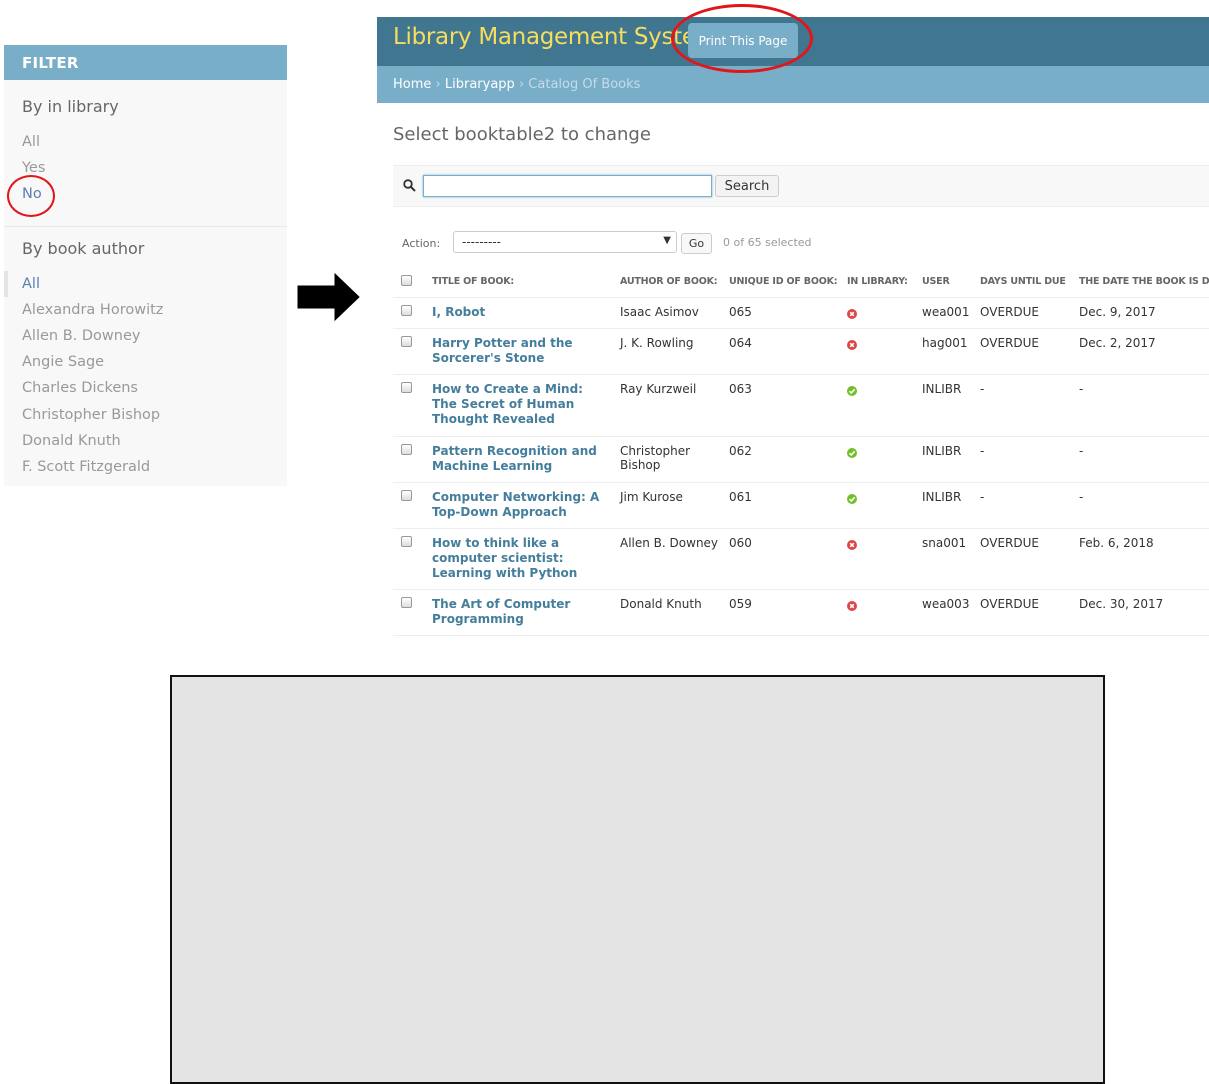 The width and height of the screenshot is (1209, 1084). What do you see at coordinates (145, 62) in the screenshot?
I see `filter-header: FILTER` at bounding box center [145, 62].